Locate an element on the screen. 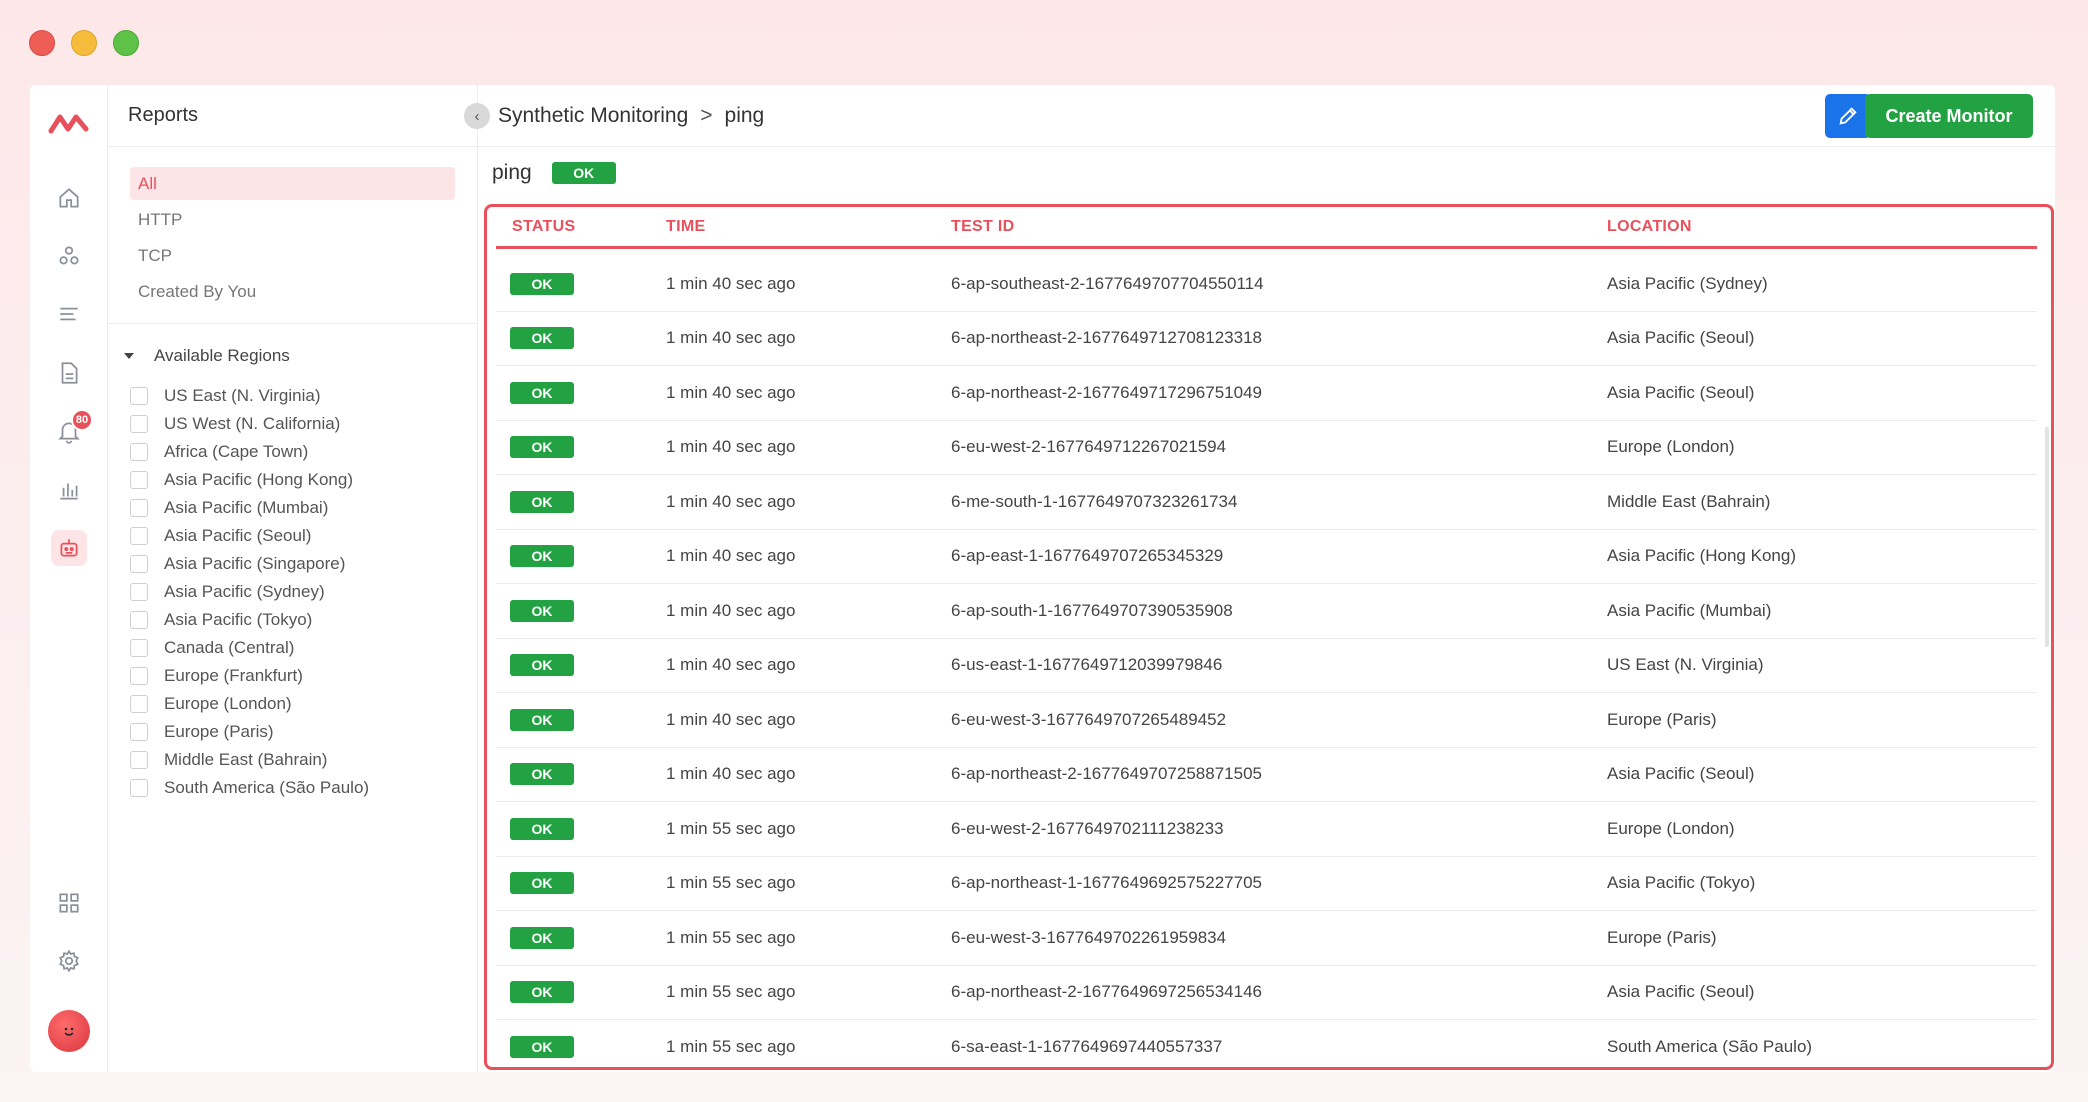 The height and width of the screenshot is (1102, 2088). chevron-left-icon: ‹ is located at coordinates (477, 116).